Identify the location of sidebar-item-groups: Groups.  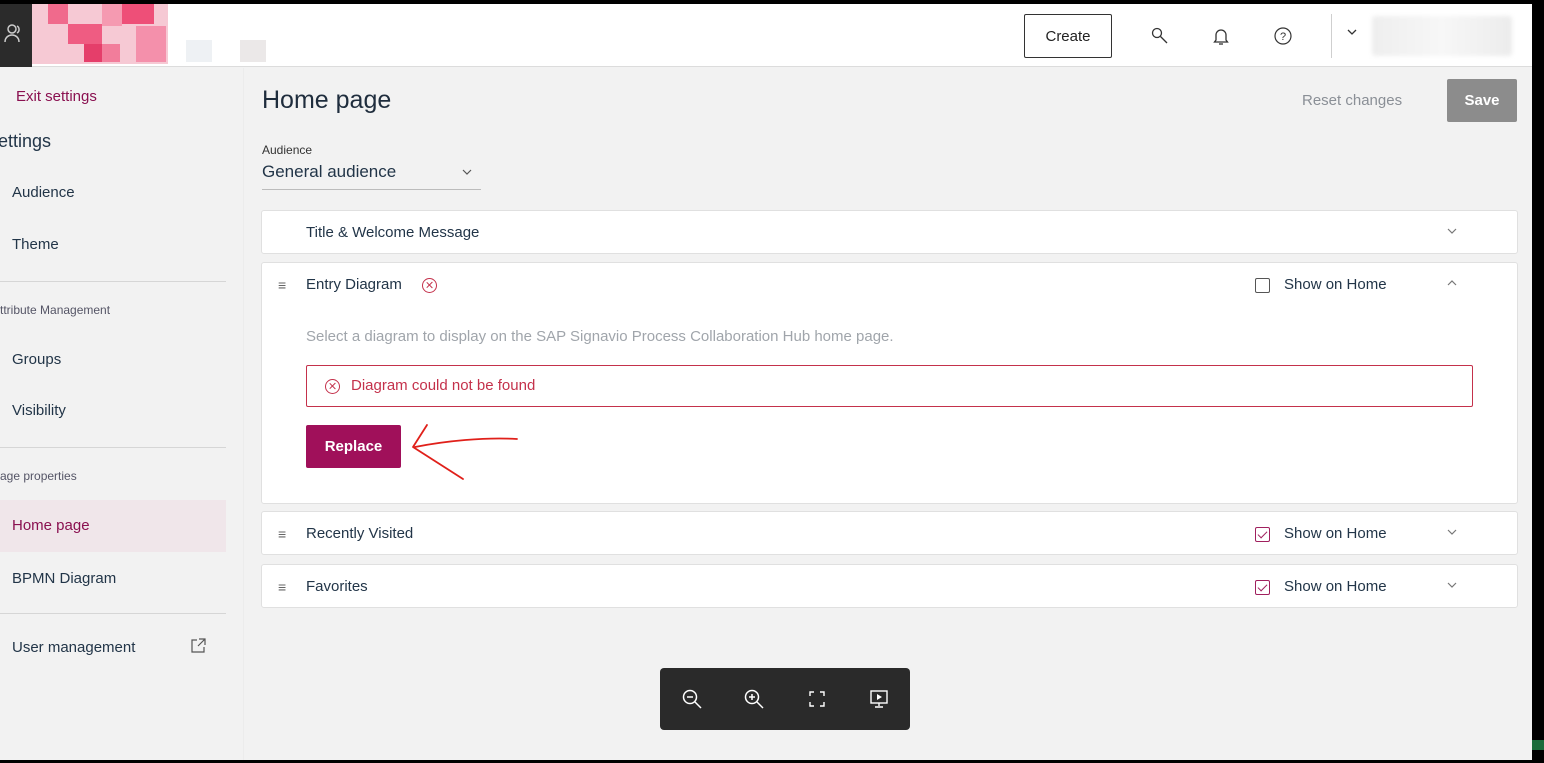
(36, 359).